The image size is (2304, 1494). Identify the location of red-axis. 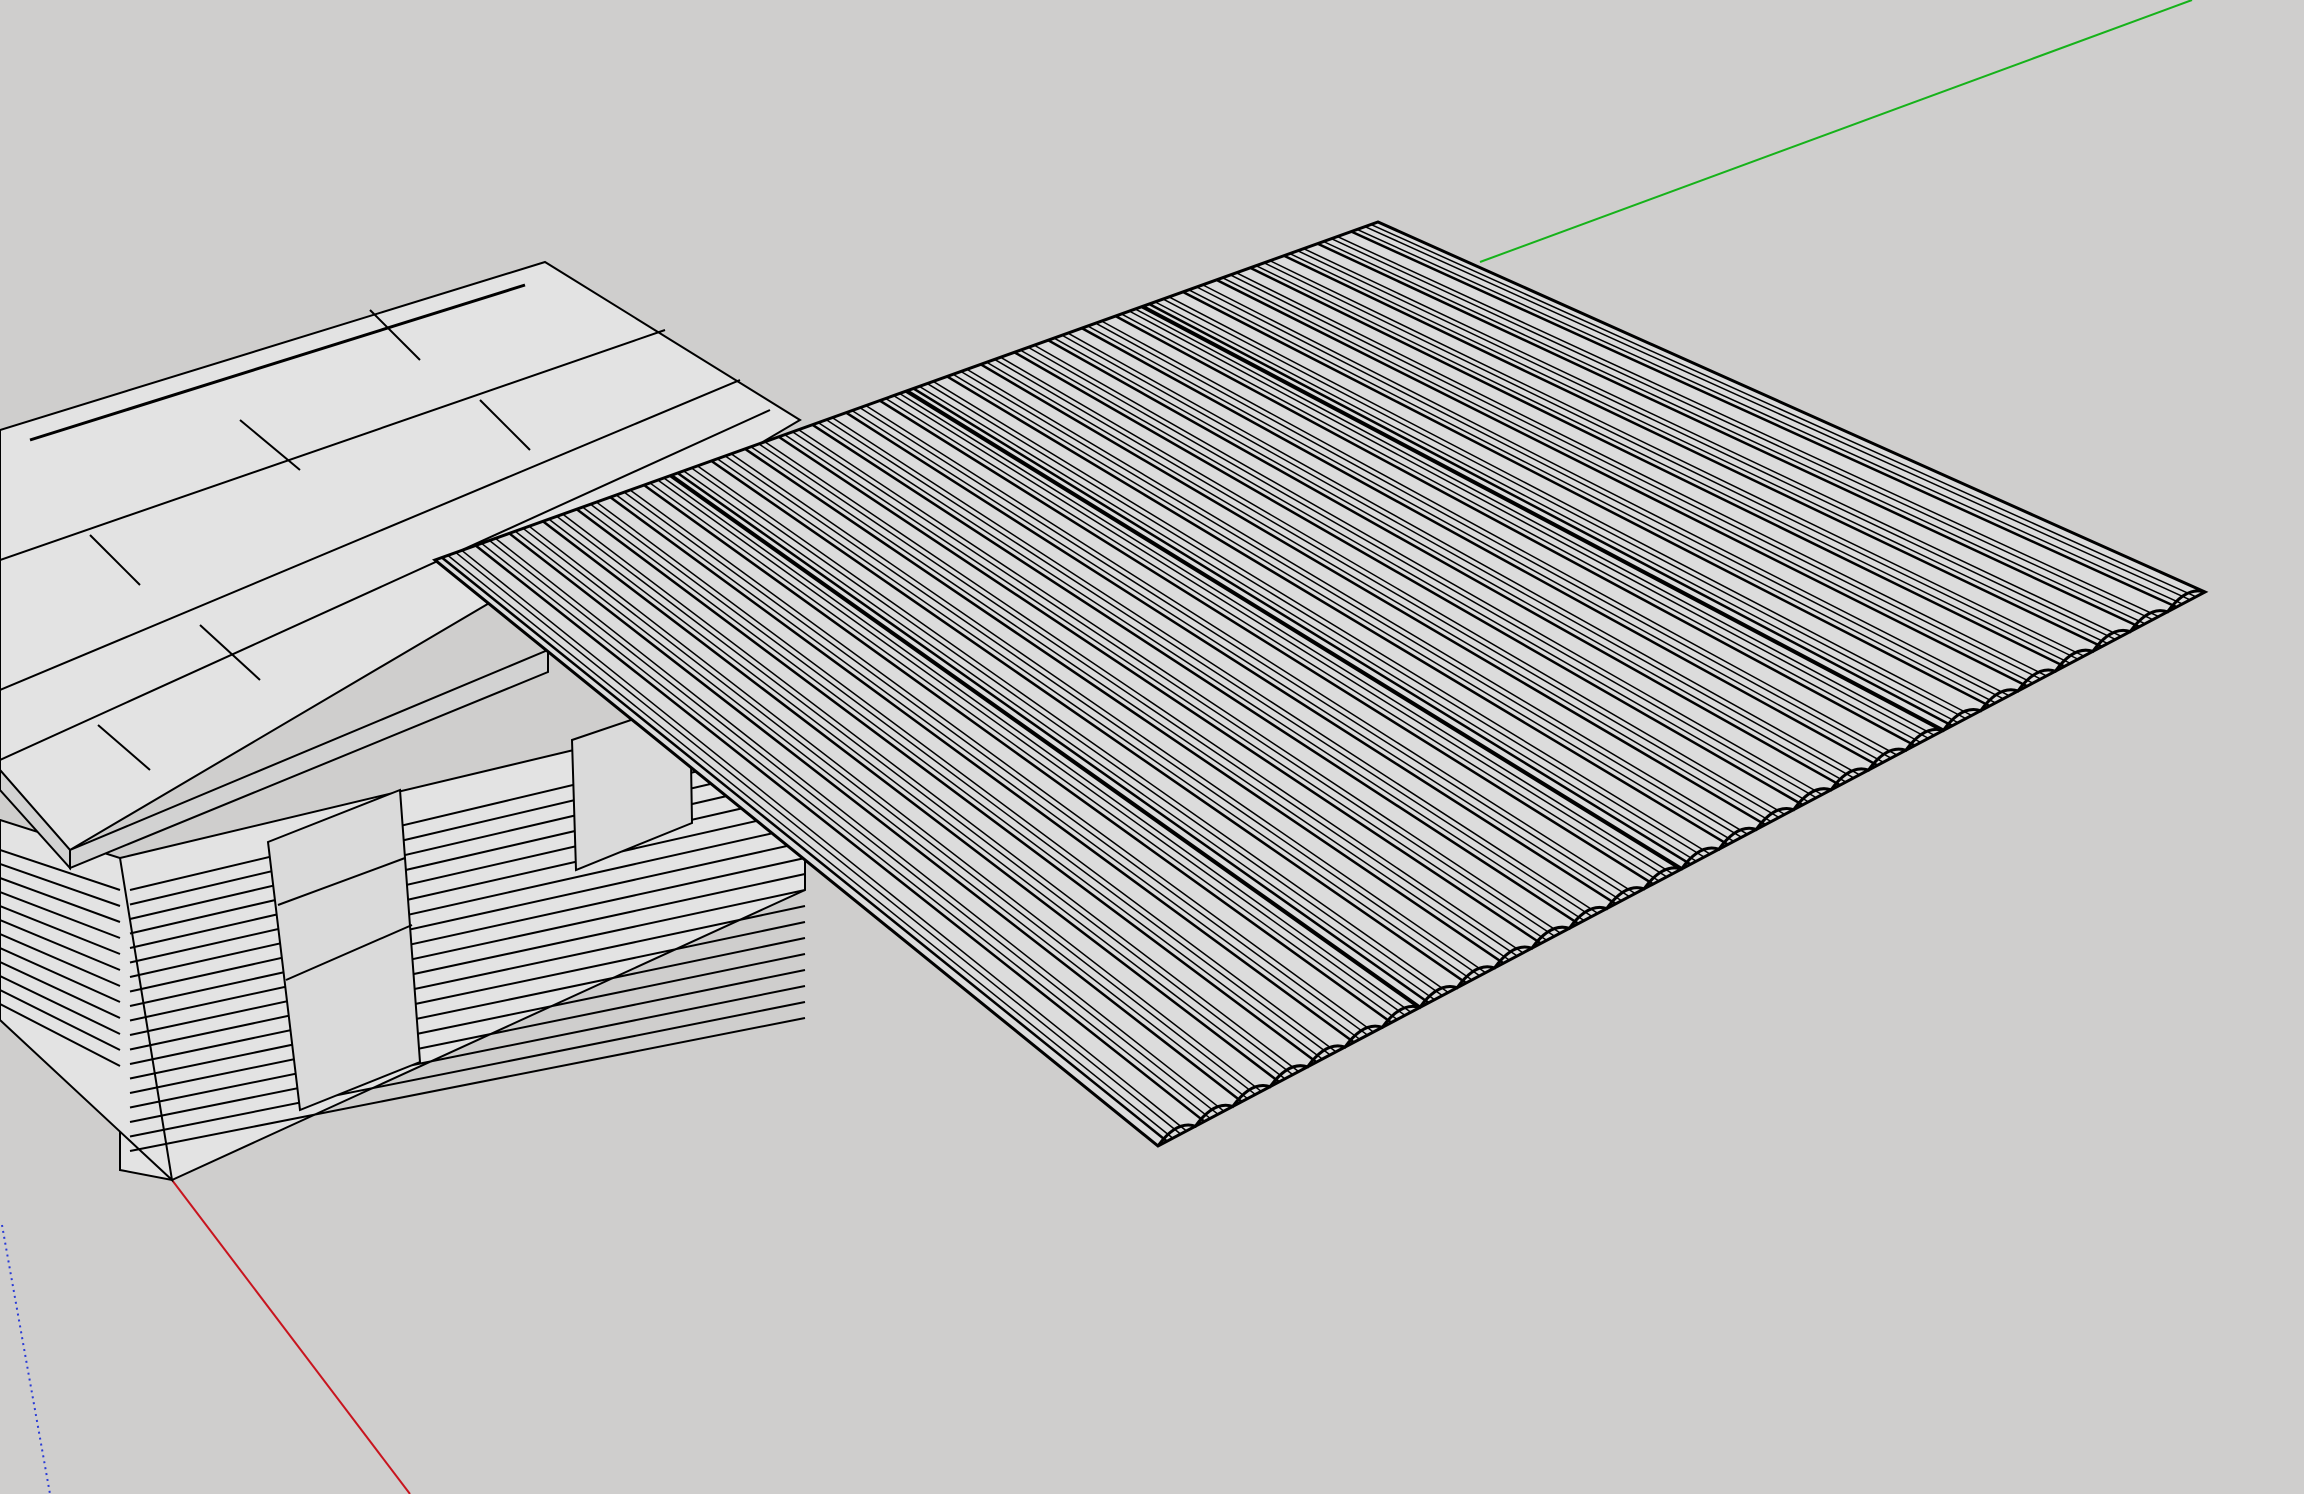
(291, 1336).